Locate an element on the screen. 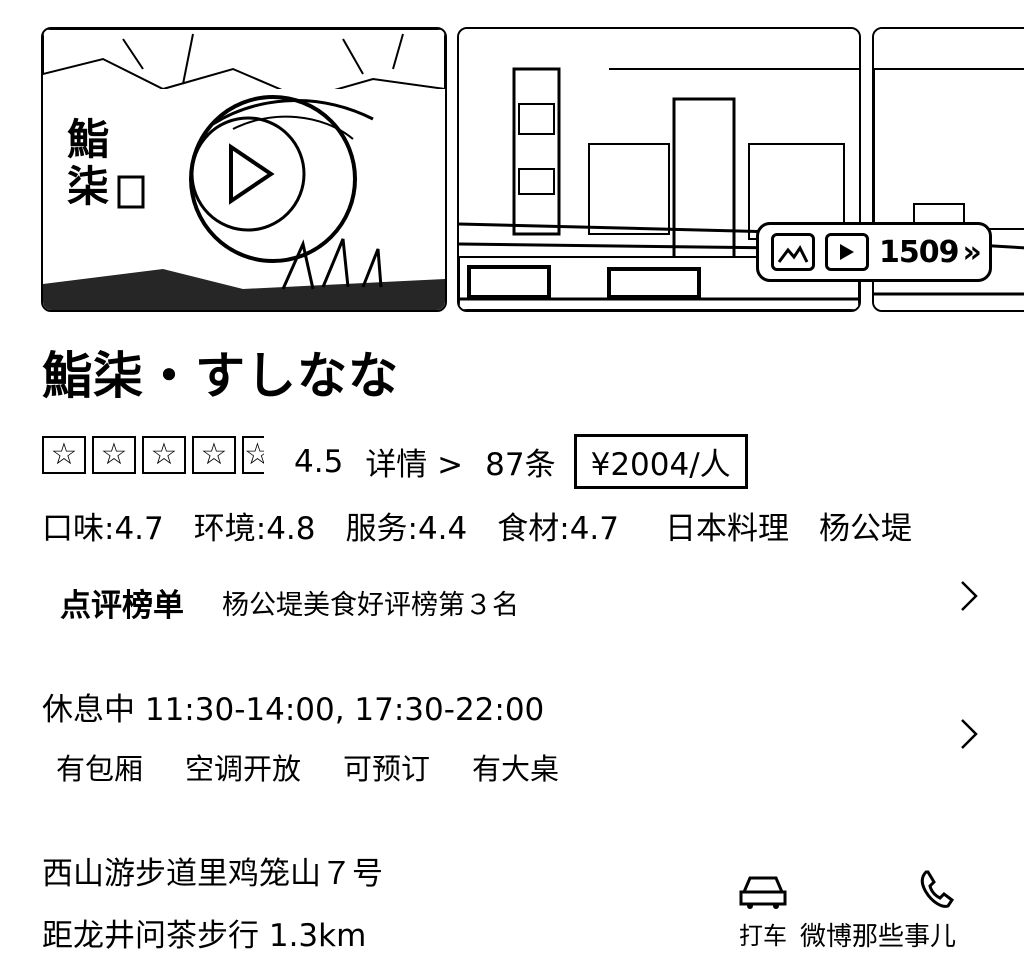 The width and height of the screenshot is (1024, 978). area: 杨公堤 is located at coordinates (865, 525).